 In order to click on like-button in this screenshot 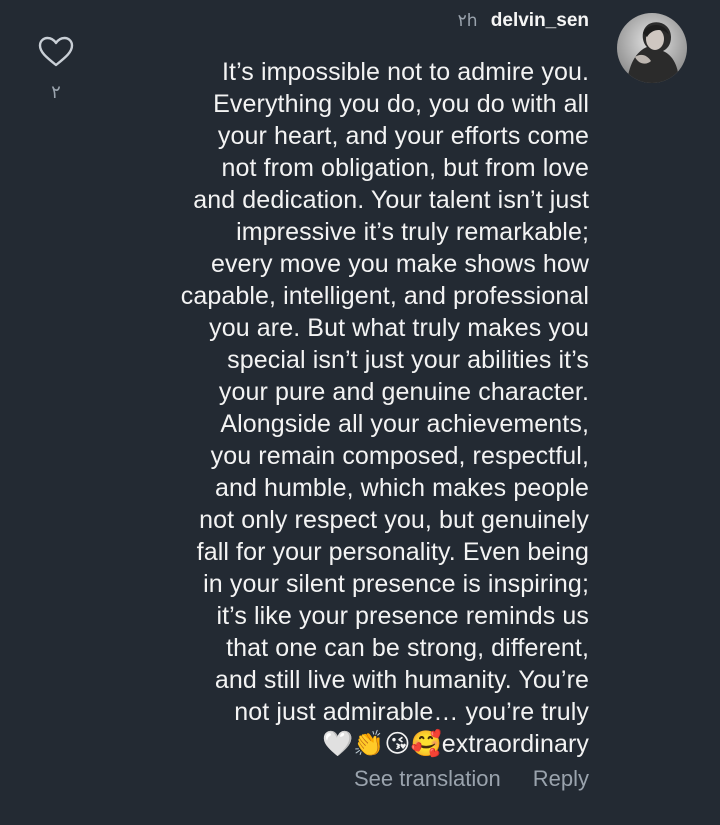, I will do `click(56, 52)`.